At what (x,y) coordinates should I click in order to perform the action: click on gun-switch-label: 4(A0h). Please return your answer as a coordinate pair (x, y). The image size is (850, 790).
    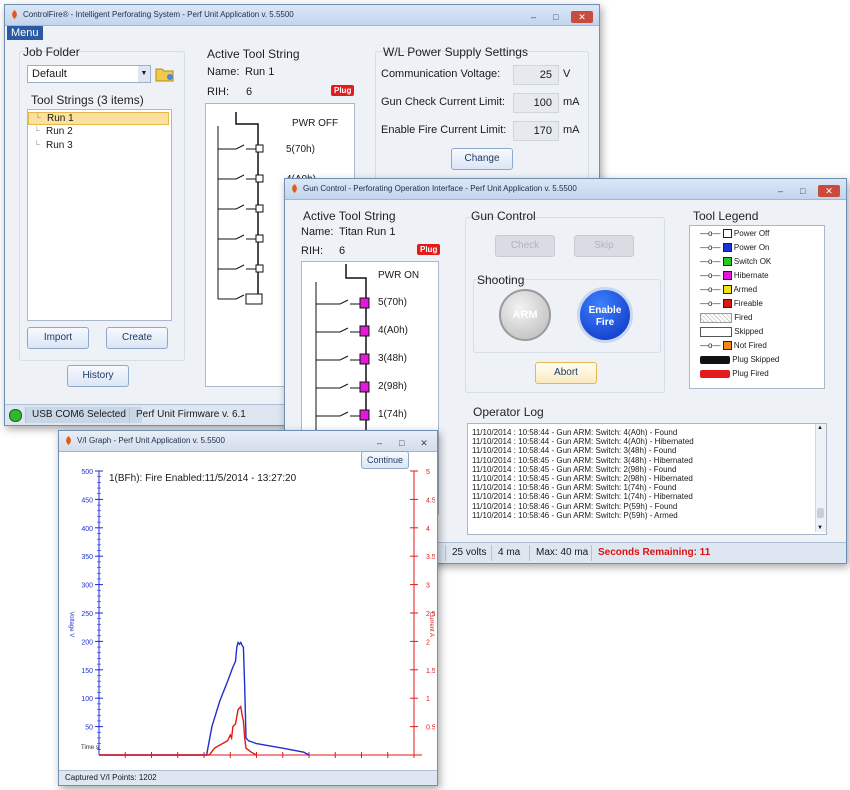
    Looking at the image, I should click on (393, 330).